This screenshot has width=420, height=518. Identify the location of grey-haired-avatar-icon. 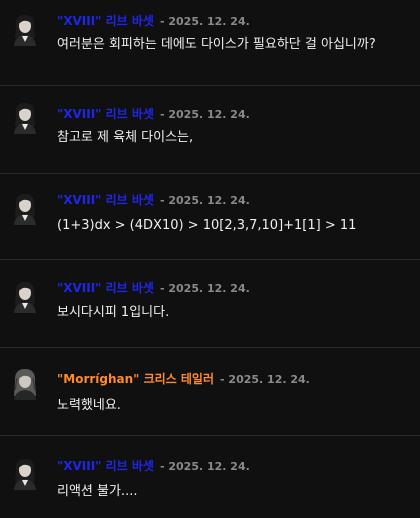
(25, 383).